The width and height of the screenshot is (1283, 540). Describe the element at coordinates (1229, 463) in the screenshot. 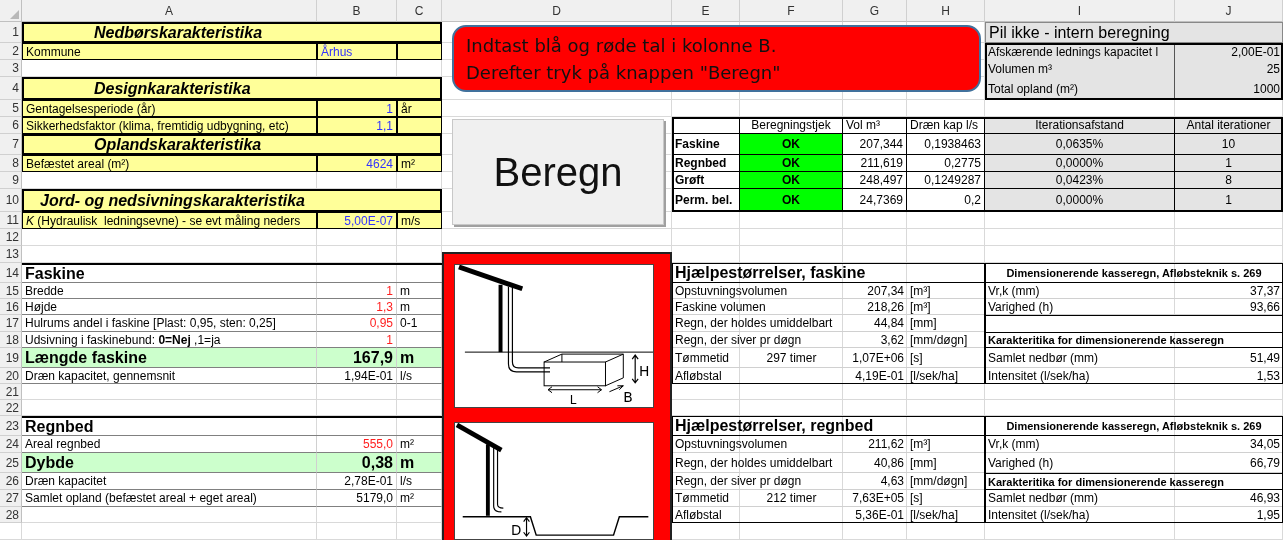

I see `value-cell: 66,79` at that location.